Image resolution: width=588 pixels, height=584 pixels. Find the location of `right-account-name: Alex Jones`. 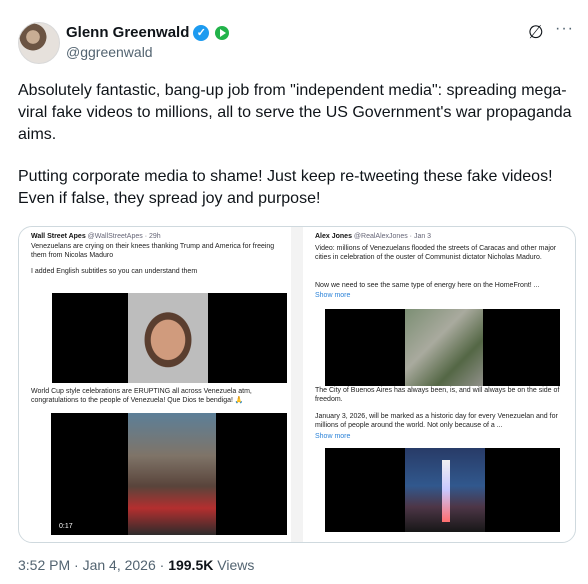

right-account-name: Alex Jones is located at coordinates (333, 236).